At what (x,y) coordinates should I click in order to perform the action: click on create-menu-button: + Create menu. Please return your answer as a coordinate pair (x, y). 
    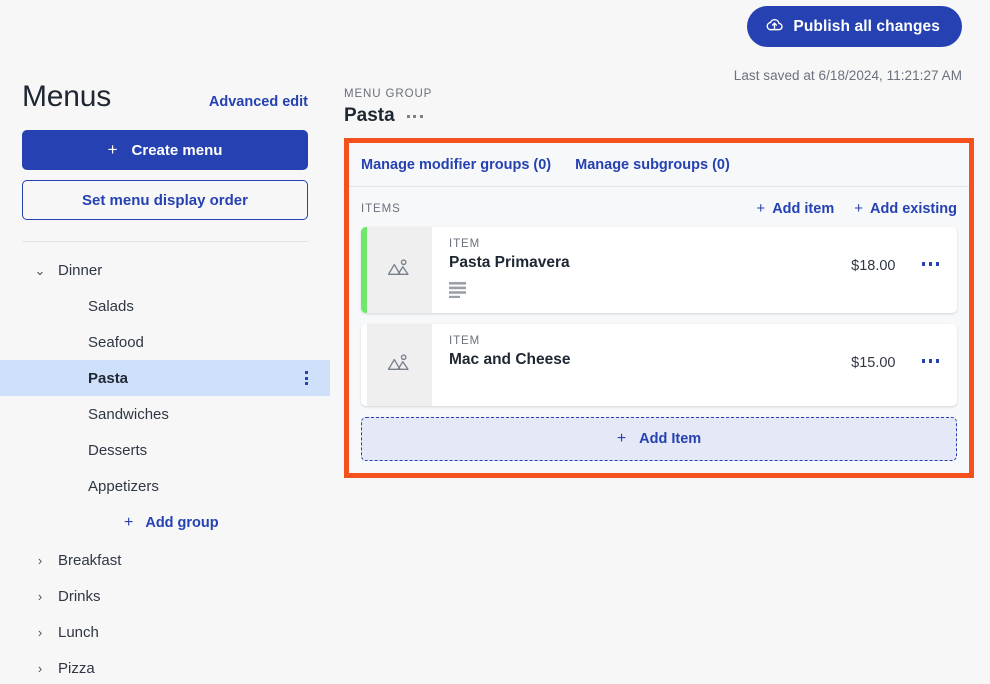
    Looking at the image, I should click on (165, 150).